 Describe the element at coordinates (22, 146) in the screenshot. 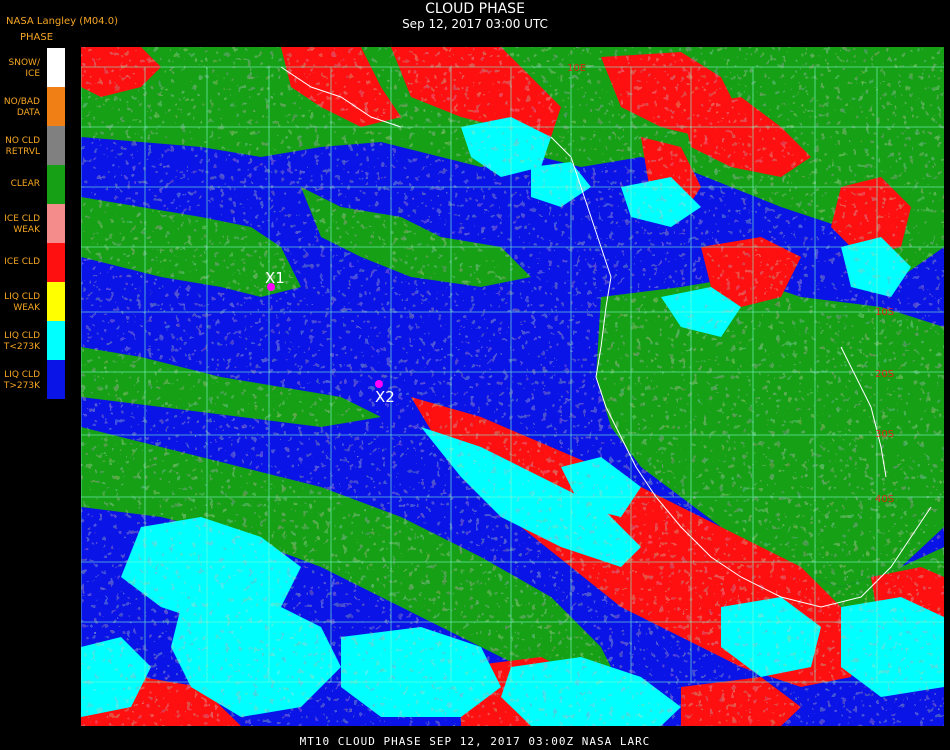

I see `legend-label: NO CLD RETRVL` at that location.